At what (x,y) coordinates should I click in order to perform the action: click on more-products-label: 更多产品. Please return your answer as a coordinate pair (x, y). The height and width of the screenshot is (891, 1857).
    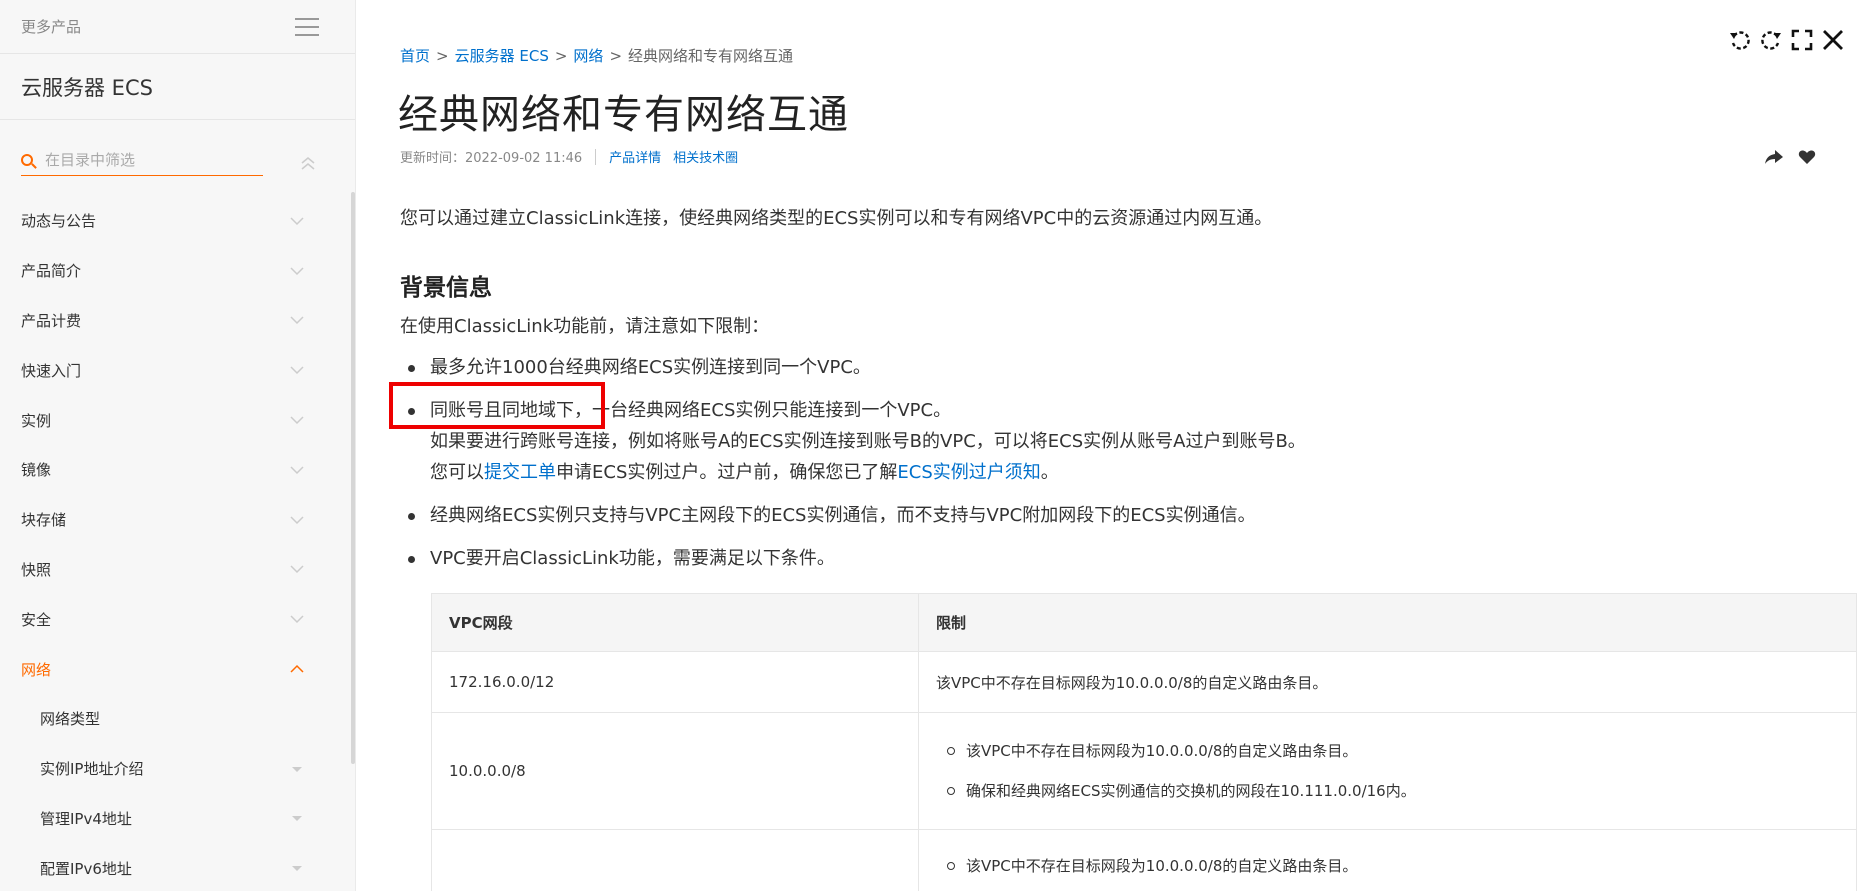
    Looking at the image, I should click on (51, 26).